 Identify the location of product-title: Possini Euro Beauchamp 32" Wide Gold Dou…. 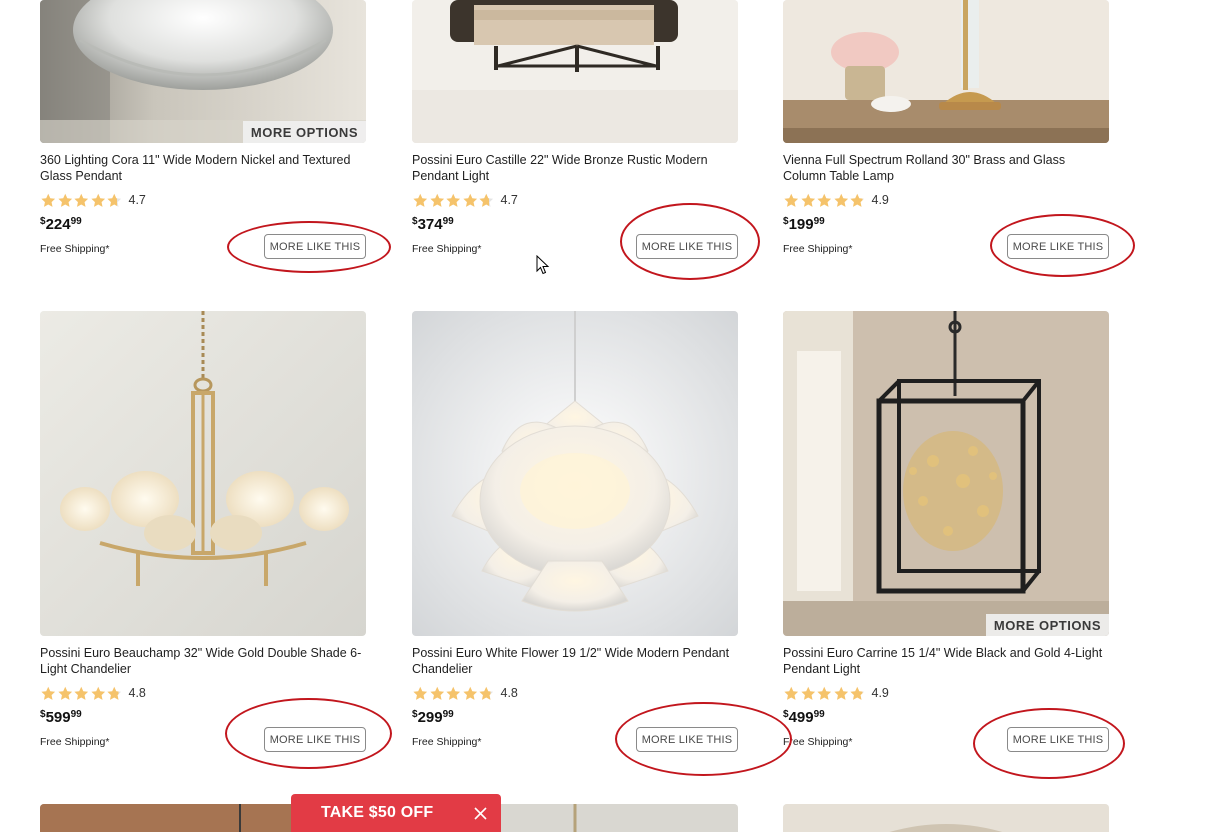
(203, 662).